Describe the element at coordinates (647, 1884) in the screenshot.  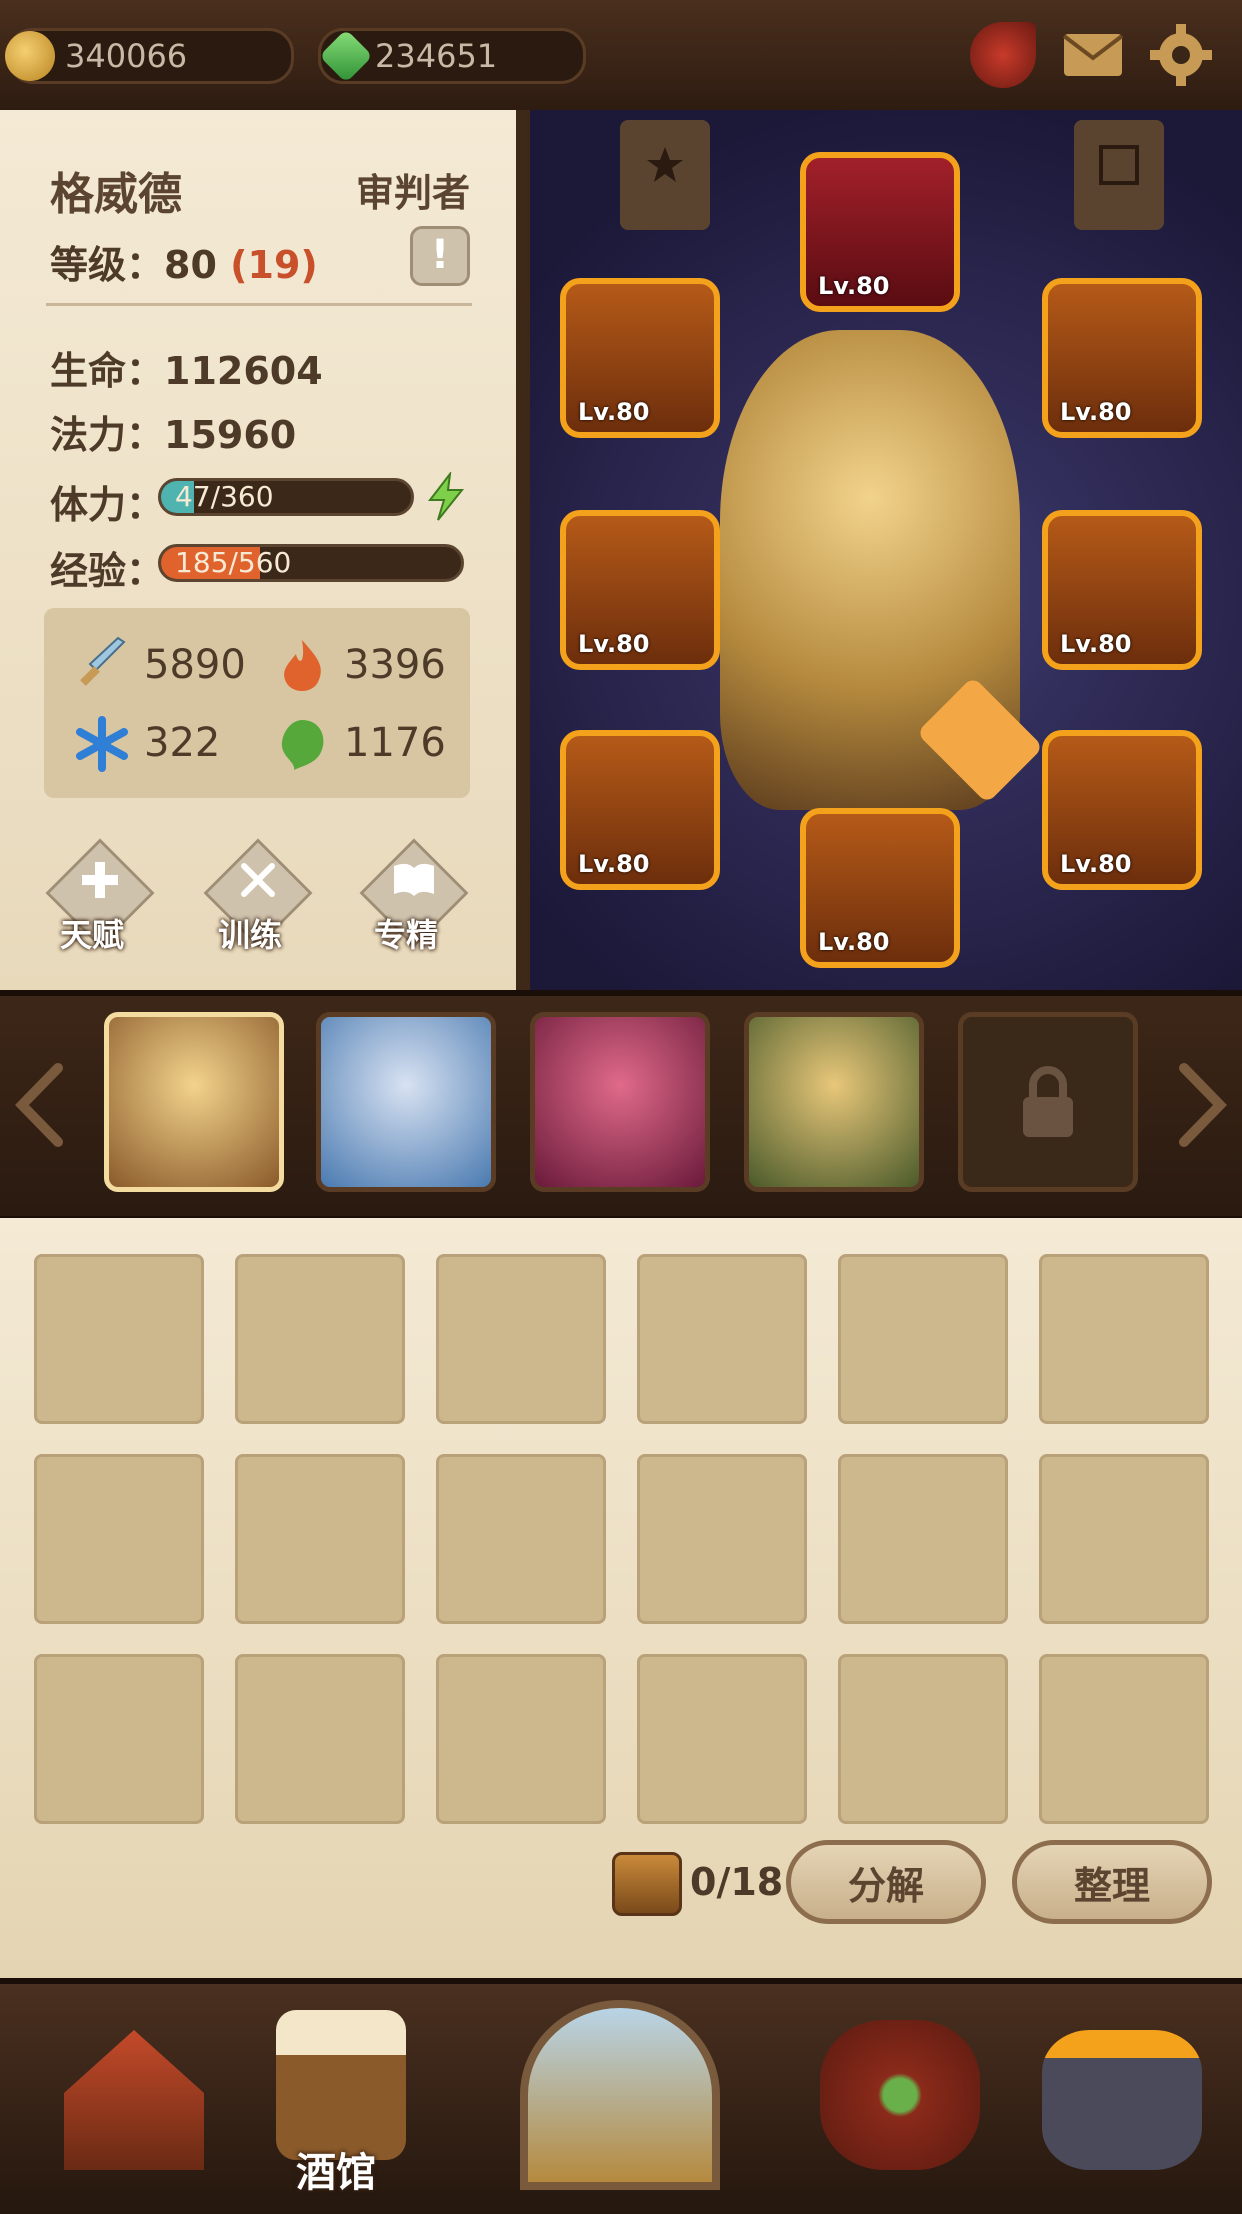
I see `chest-icon` at that location.